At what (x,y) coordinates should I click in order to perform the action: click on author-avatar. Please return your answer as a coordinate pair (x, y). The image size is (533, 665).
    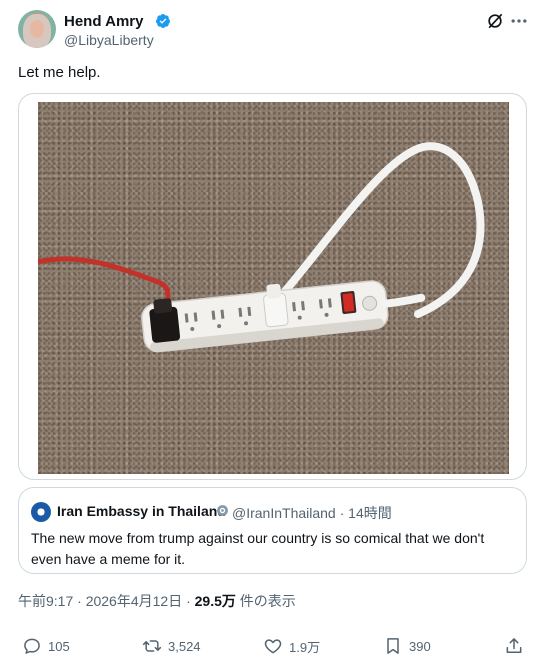
    Looking at the image, I should click on (37, 29).